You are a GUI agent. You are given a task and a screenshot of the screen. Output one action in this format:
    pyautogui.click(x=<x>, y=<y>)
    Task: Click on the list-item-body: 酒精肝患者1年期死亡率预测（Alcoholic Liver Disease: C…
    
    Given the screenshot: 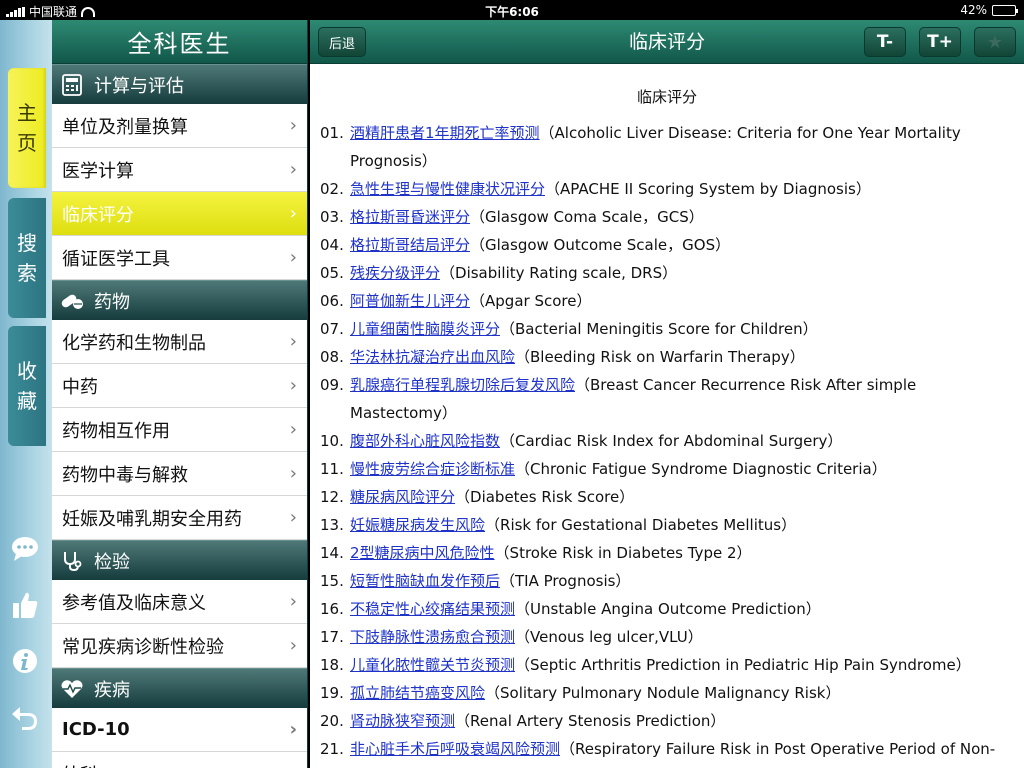 What is the action you would take?
    pyautogui.click(x=682, y=147)
    